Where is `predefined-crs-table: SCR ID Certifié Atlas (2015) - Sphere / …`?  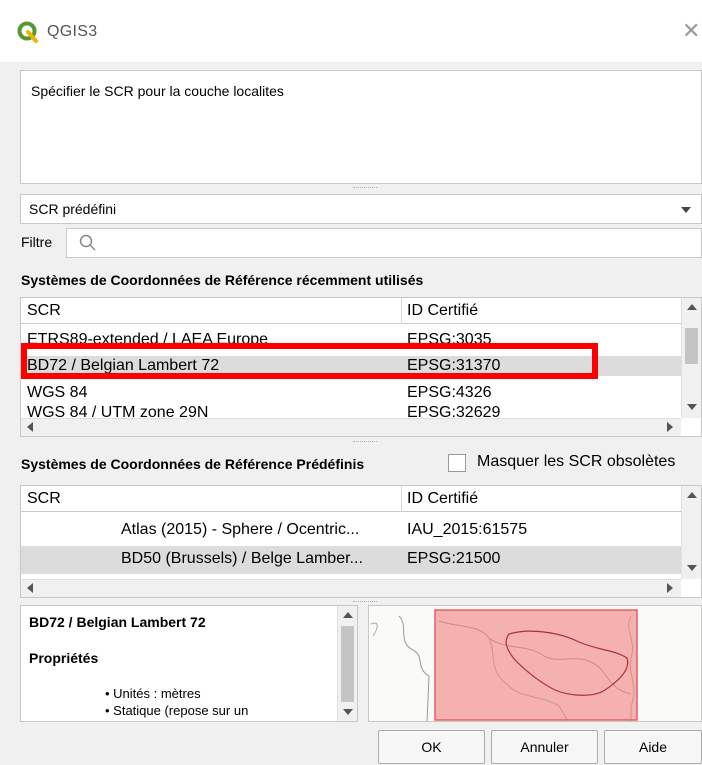
predefined-crs-table: SCR ID Certifié Atlas (2015) - Sphere / … is located at coordinates (361, 541).